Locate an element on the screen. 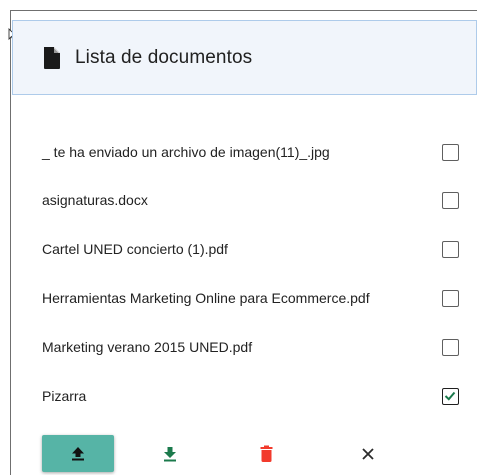 The width and height of the screenshot is (477, 475). upload-button is located at coordinates (78, 453).